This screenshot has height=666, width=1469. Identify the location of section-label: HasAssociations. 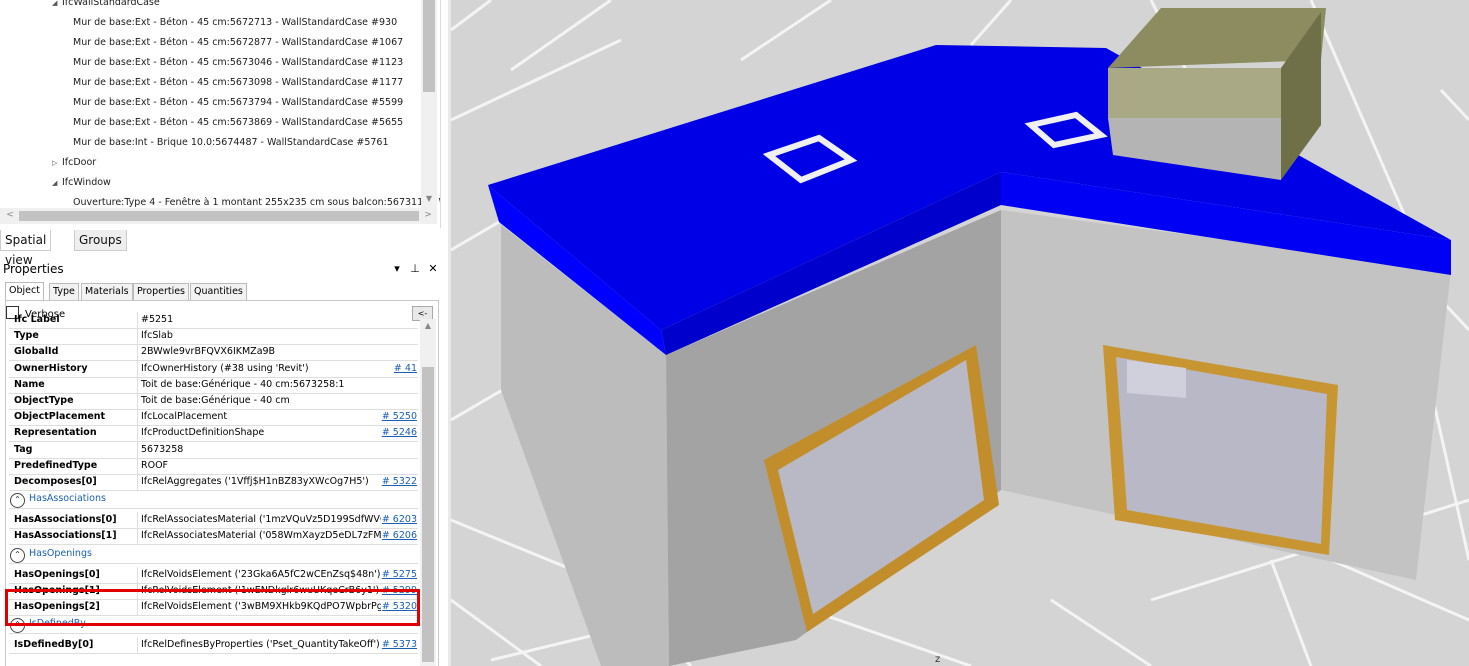
(67, 499).